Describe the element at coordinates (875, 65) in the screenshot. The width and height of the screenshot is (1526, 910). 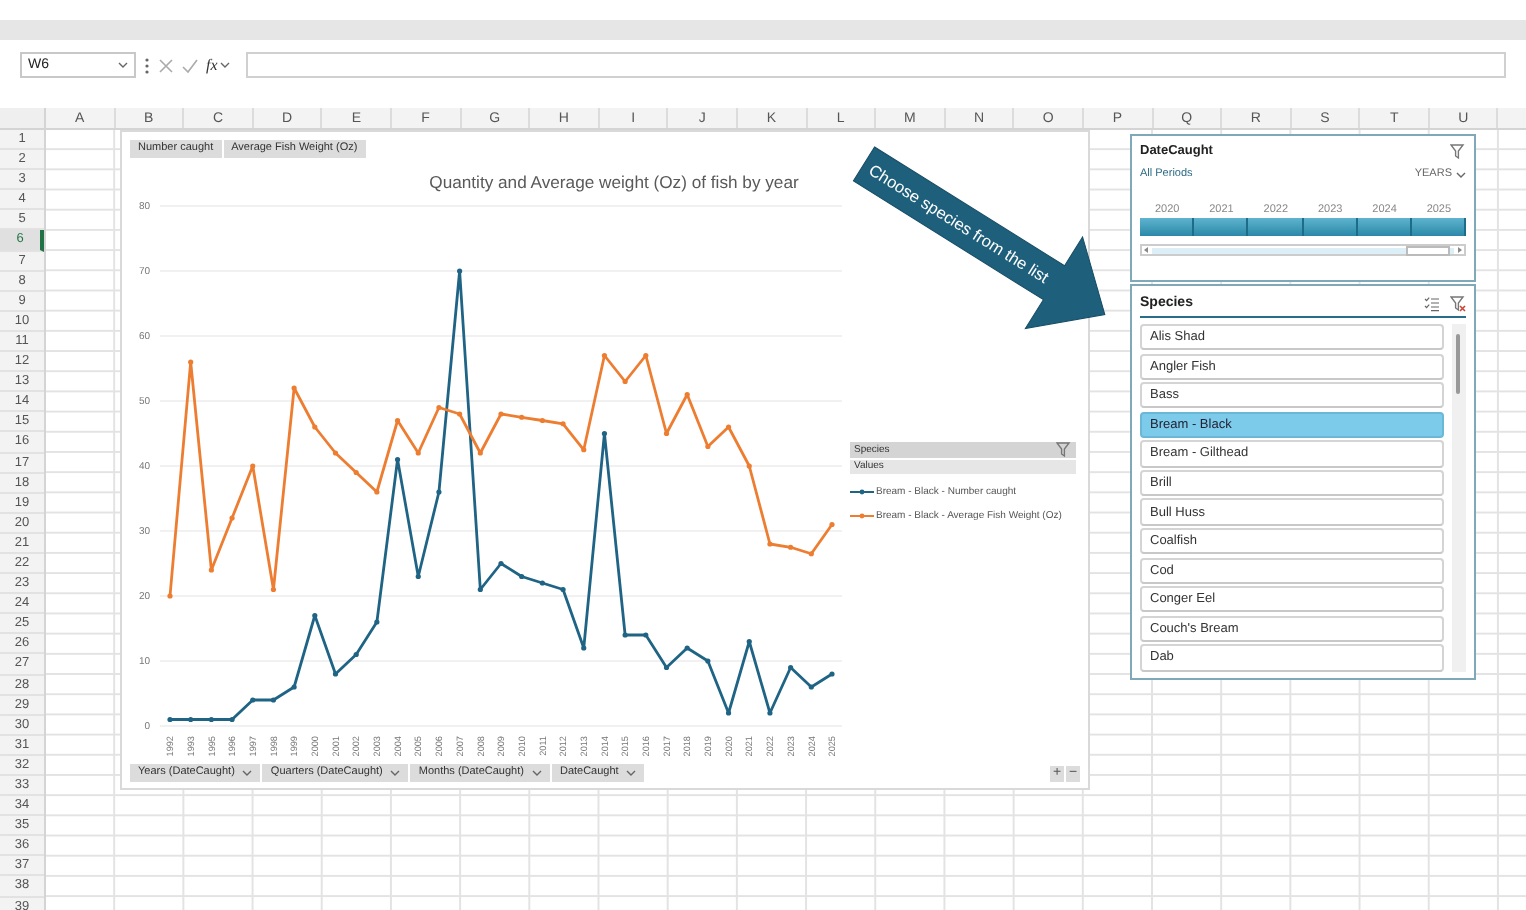
I see `formula-field` at that location.